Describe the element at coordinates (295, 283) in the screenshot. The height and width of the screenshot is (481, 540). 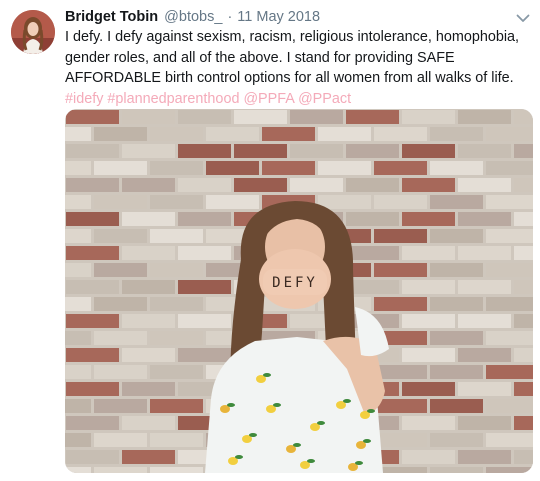
I see `knuckle-text: DEFY` at that location.